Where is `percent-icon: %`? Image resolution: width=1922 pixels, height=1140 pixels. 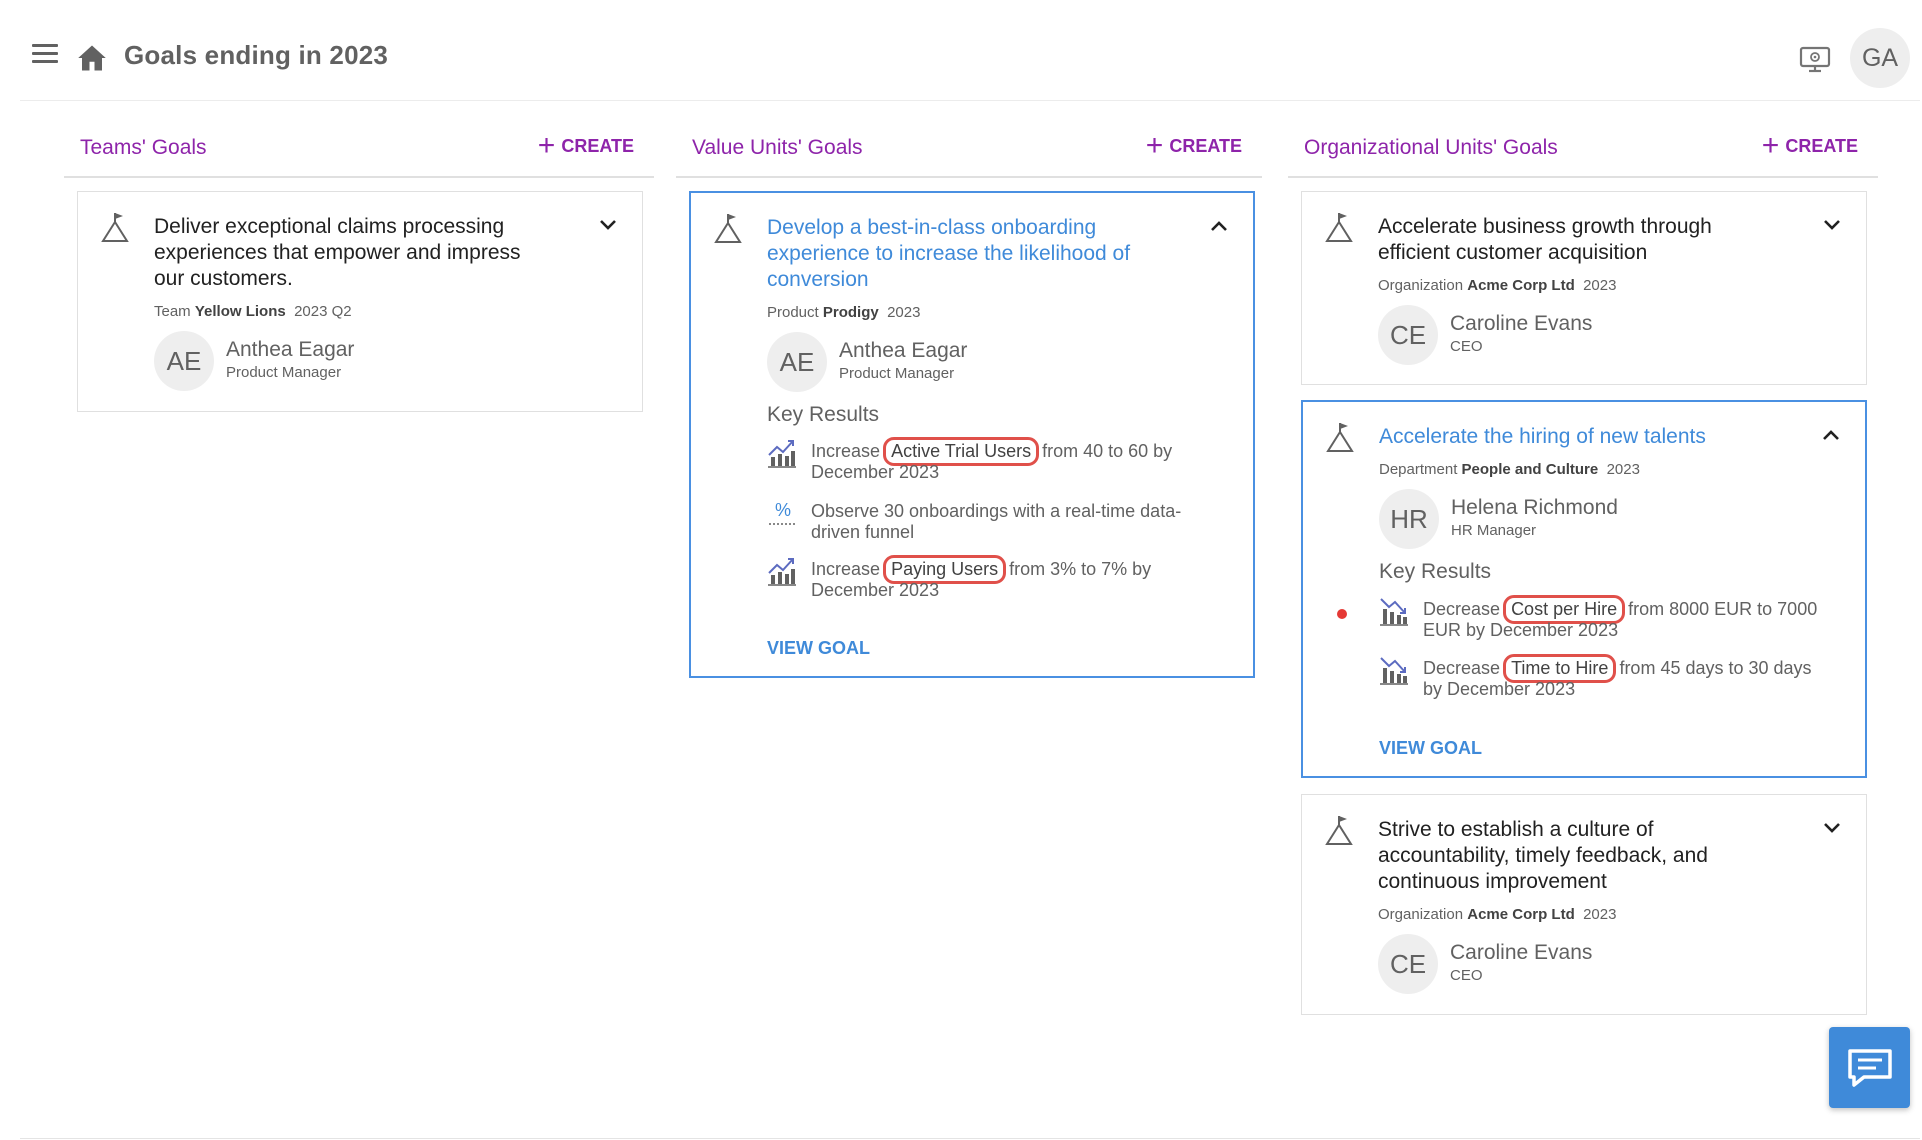
percent-icon: % is located at coordinates (782, 512).